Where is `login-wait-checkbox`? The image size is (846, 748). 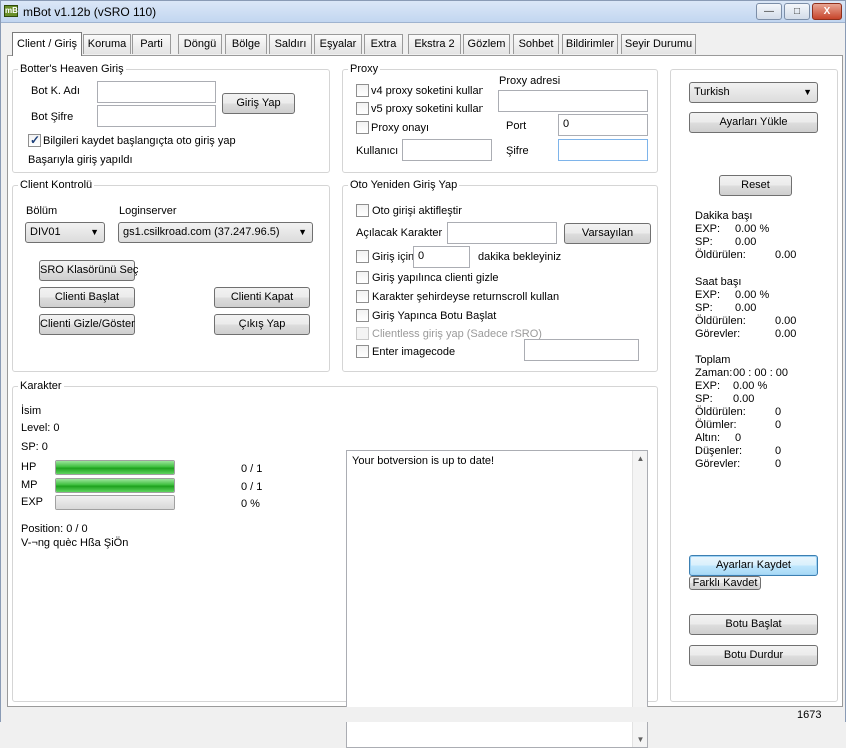
login-wait-checkbox is located at coordinates (362, 256).